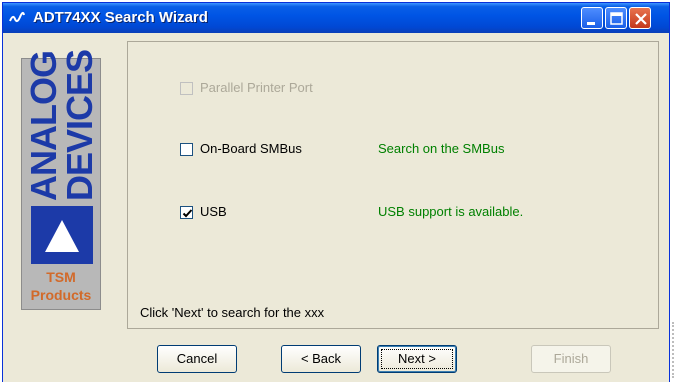 Image resolution: width=678 pixels, height=382 pixels. What do you see at coordinates (186, 149) in the screenshot?
I see `smbus-checkbox` at bounding box center [186, 149].